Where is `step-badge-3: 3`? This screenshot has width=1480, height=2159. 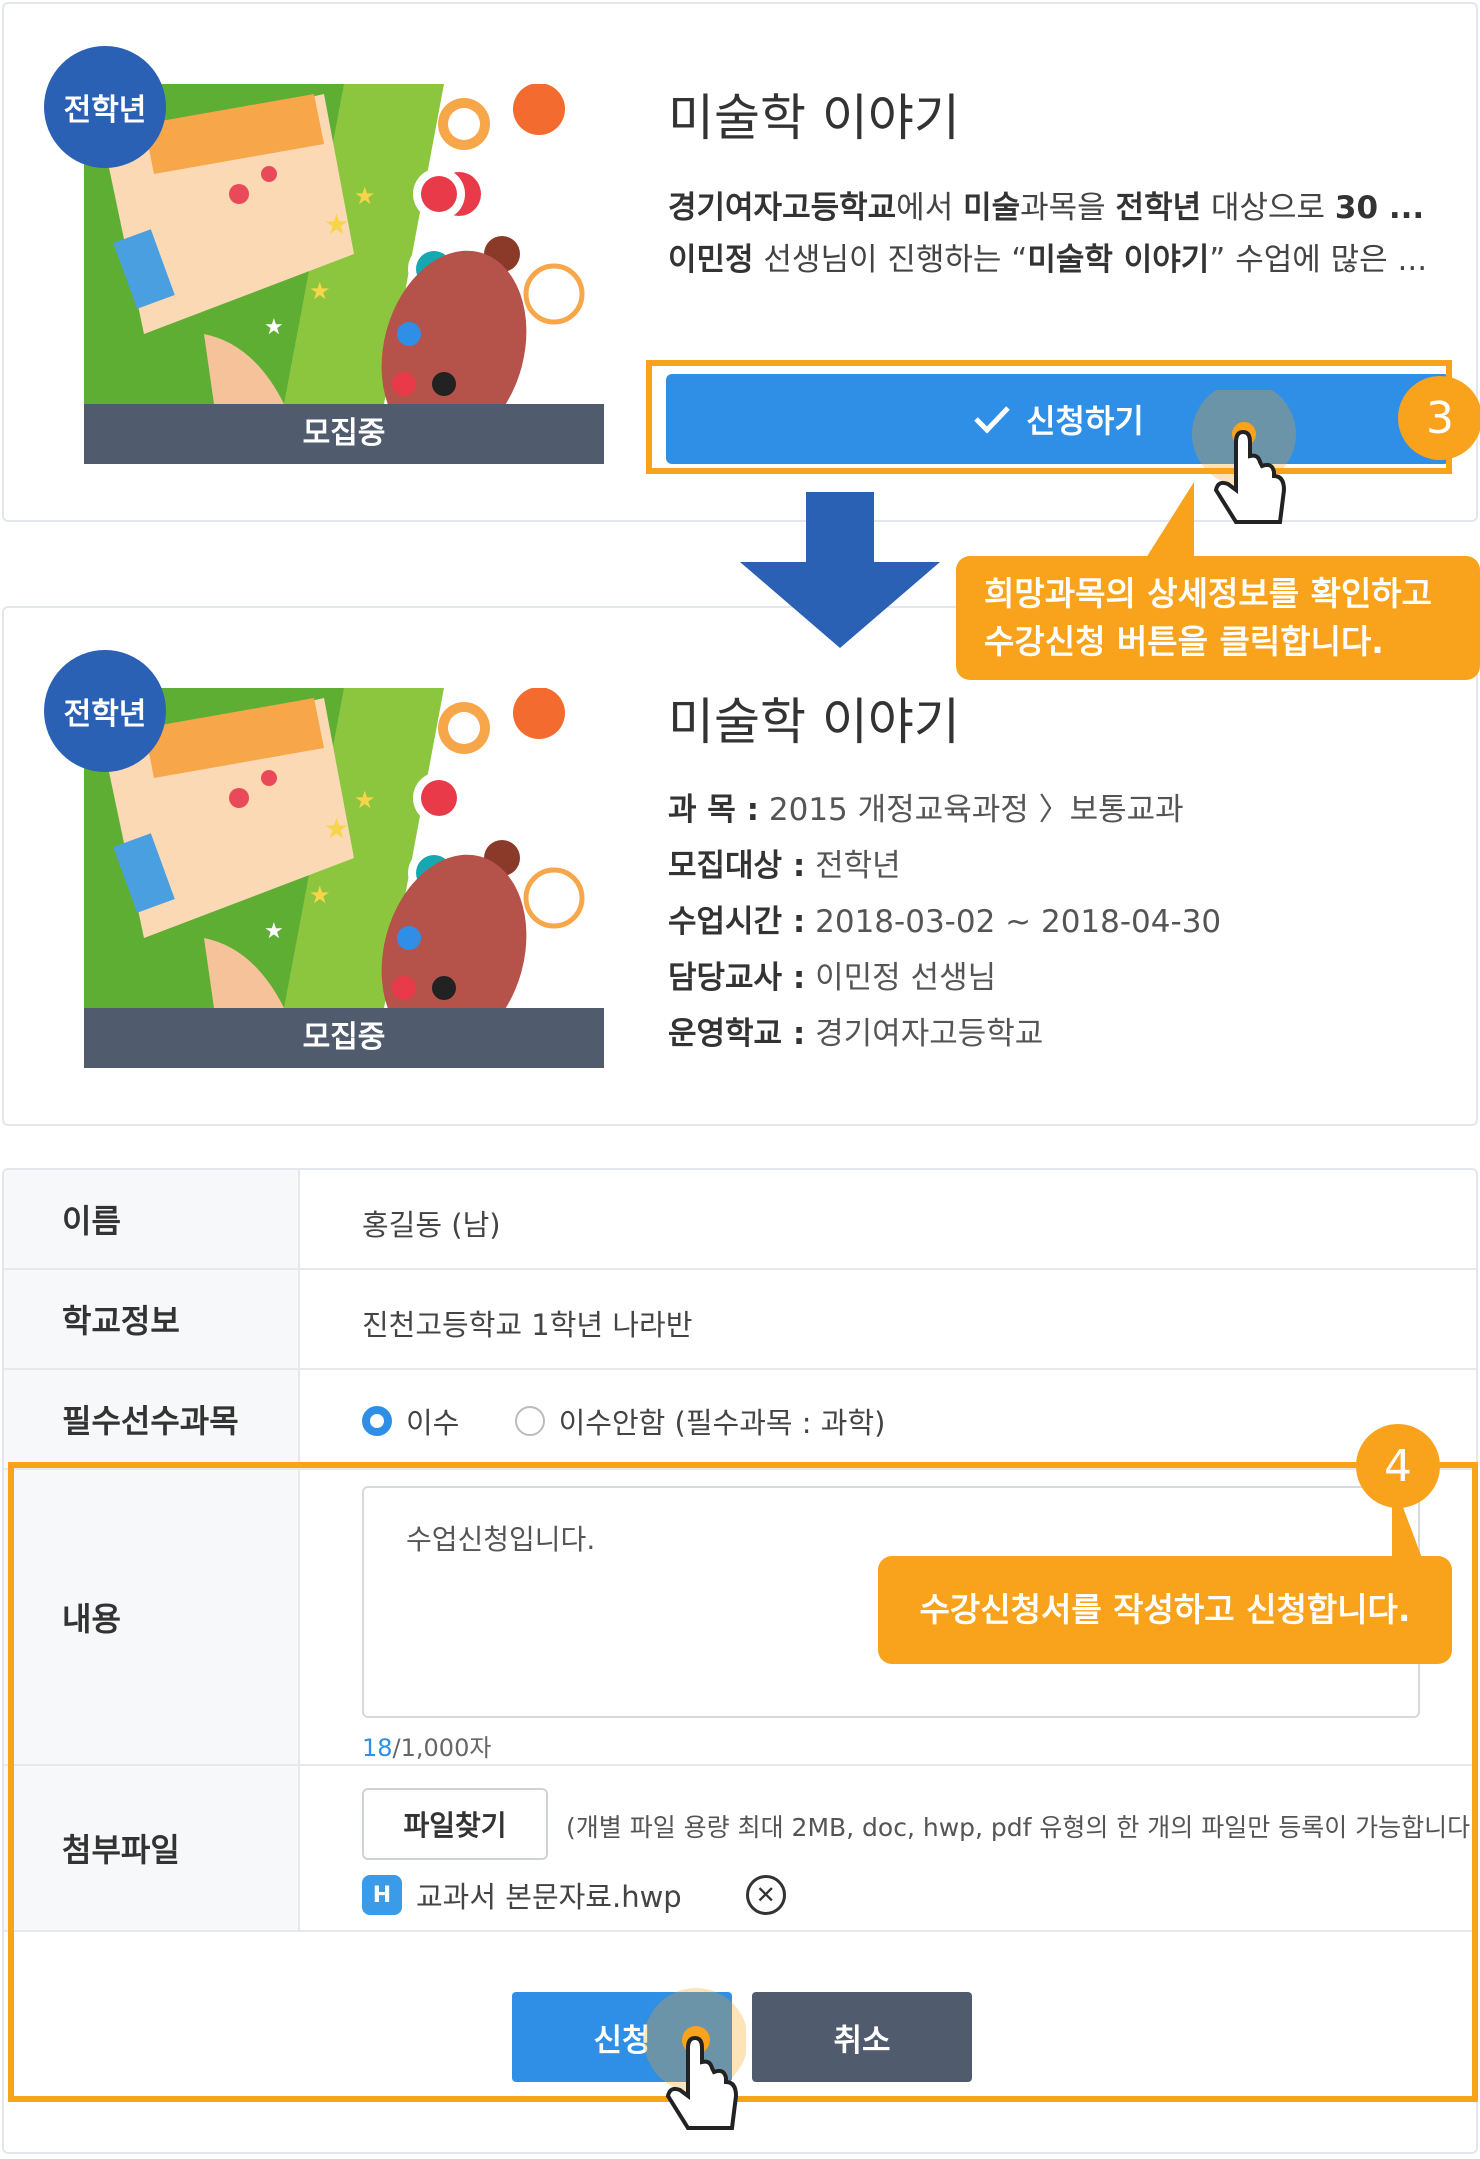 step-badge-3: 3 is located at coordinates (1439, 418).